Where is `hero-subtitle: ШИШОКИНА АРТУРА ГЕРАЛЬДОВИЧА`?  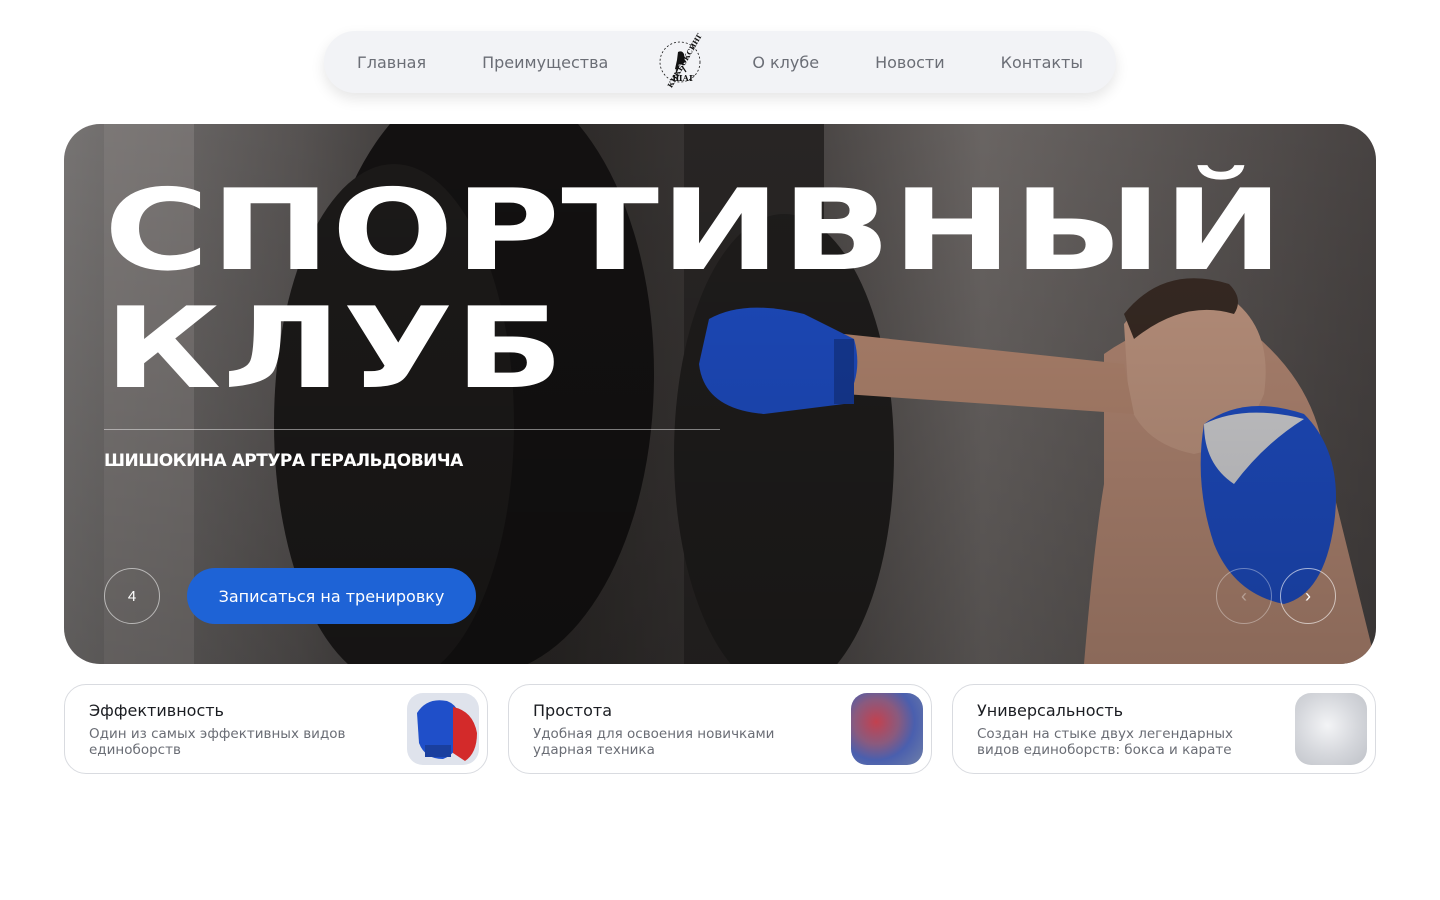 hero-subtitle: ШИШОКИНА АРТУРА ГЕРАЛЬДОВИЧА is located at coordinates (283, 461).